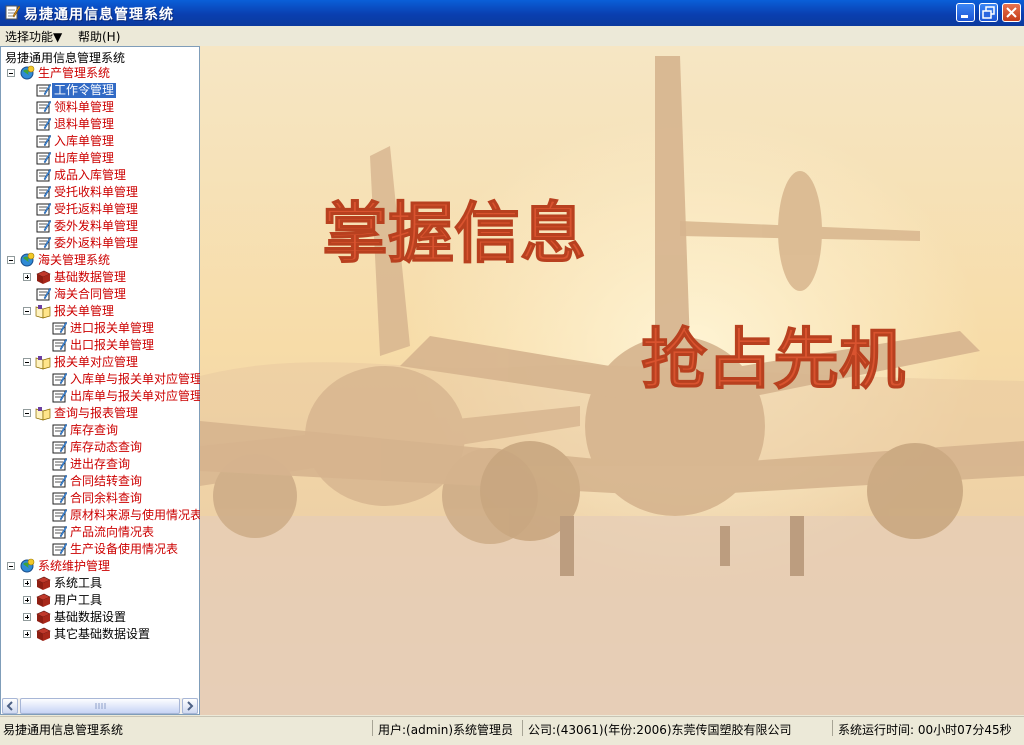 Image resolution: width=1024 pixels, height=745 pixels. I want to click on tree-item-label: 报关单对应管理, so click(96, 362).